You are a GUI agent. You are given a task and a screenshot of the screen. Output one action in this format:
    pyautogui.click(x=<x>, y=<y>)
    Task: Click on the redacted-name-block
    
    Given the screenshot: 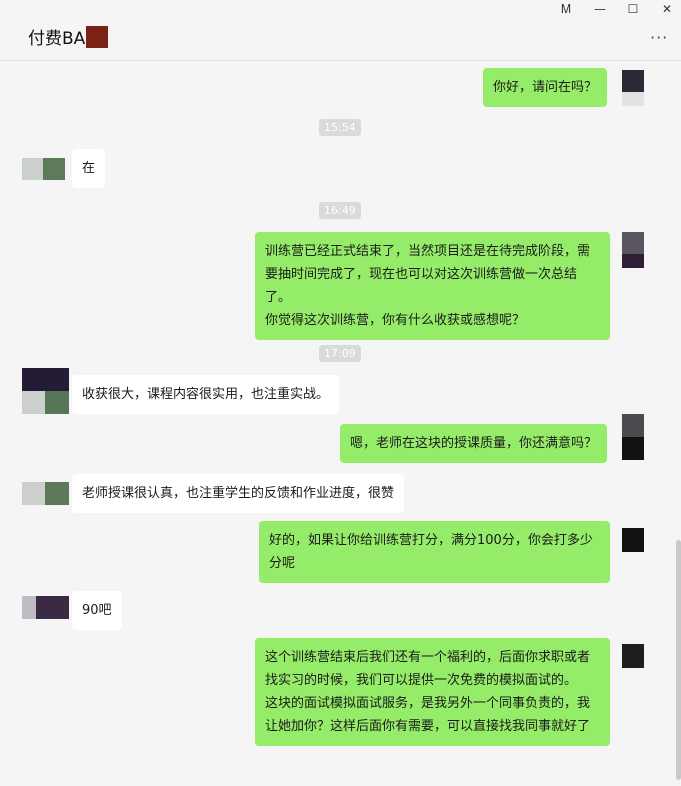 What is the action you would take?
    pyautogui.click(x=97, y=36)
    